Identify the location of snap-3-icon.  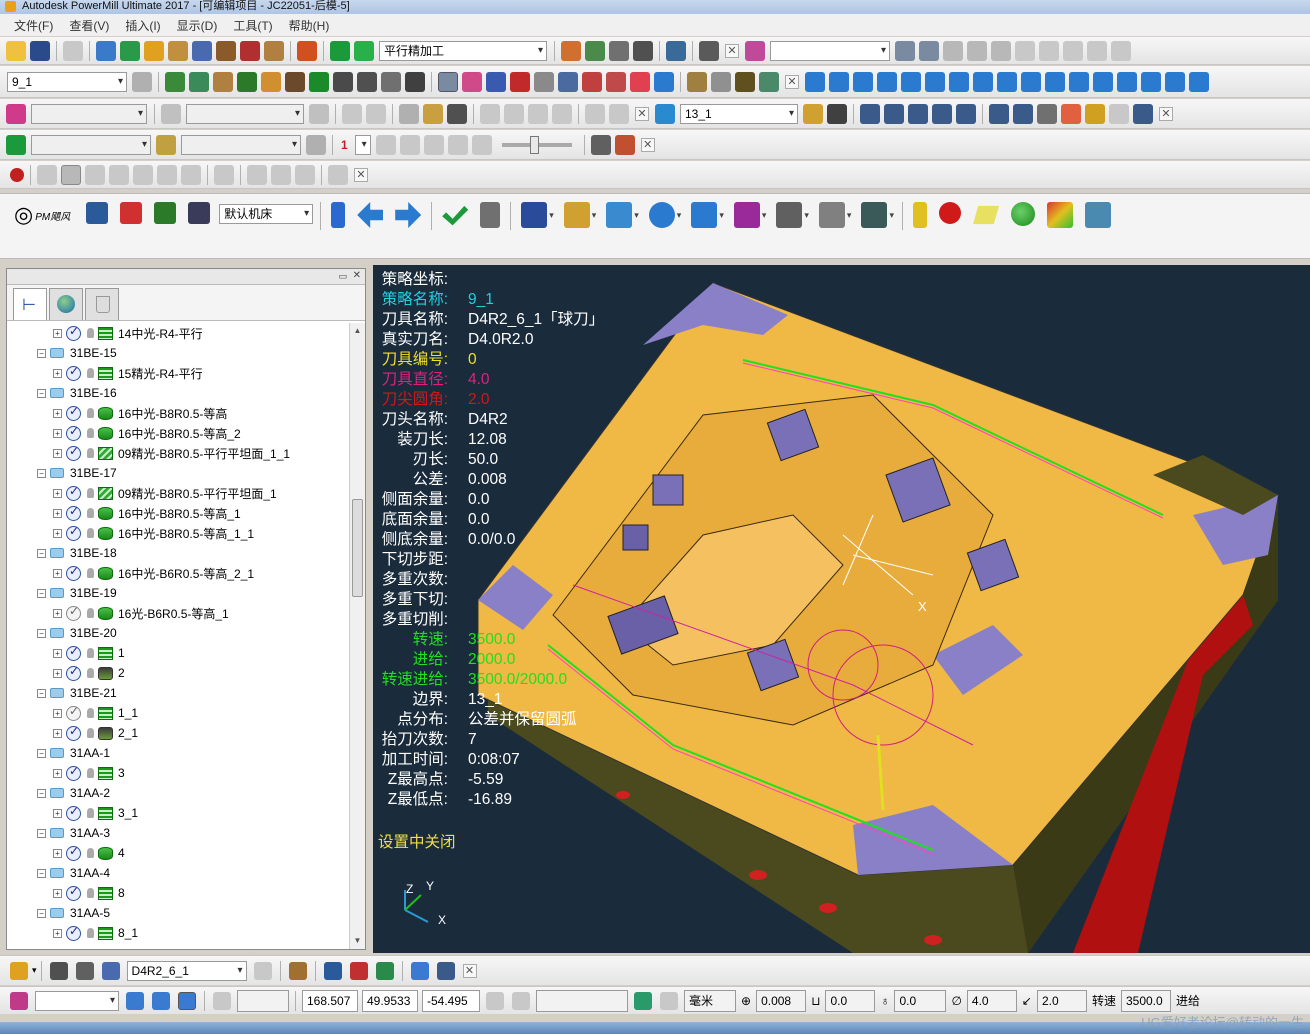
(187, 1000).